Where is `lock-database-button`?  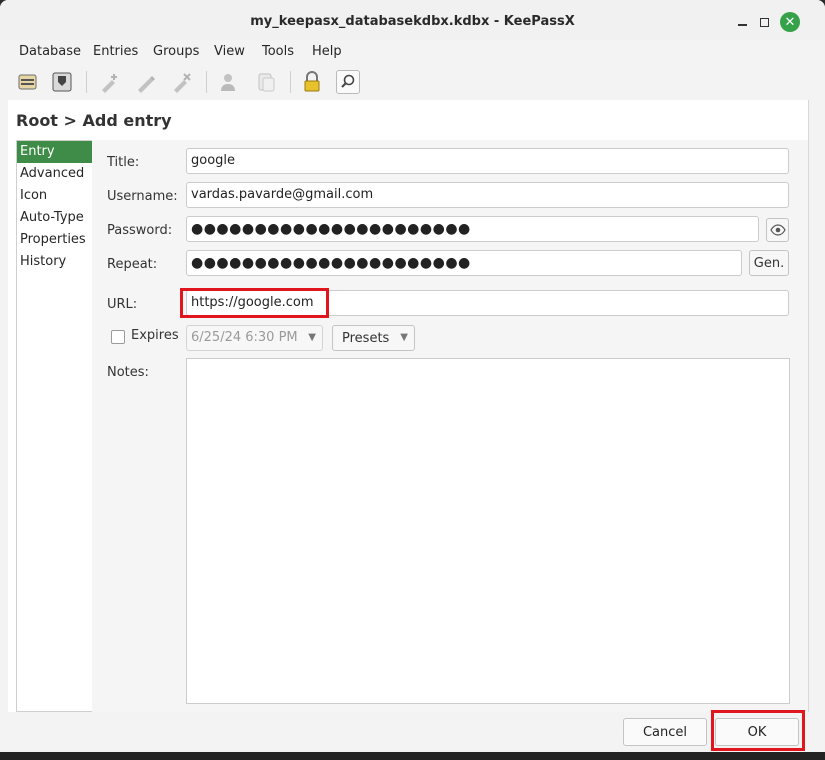
lock-database-button is located at coordinates (312, 82).